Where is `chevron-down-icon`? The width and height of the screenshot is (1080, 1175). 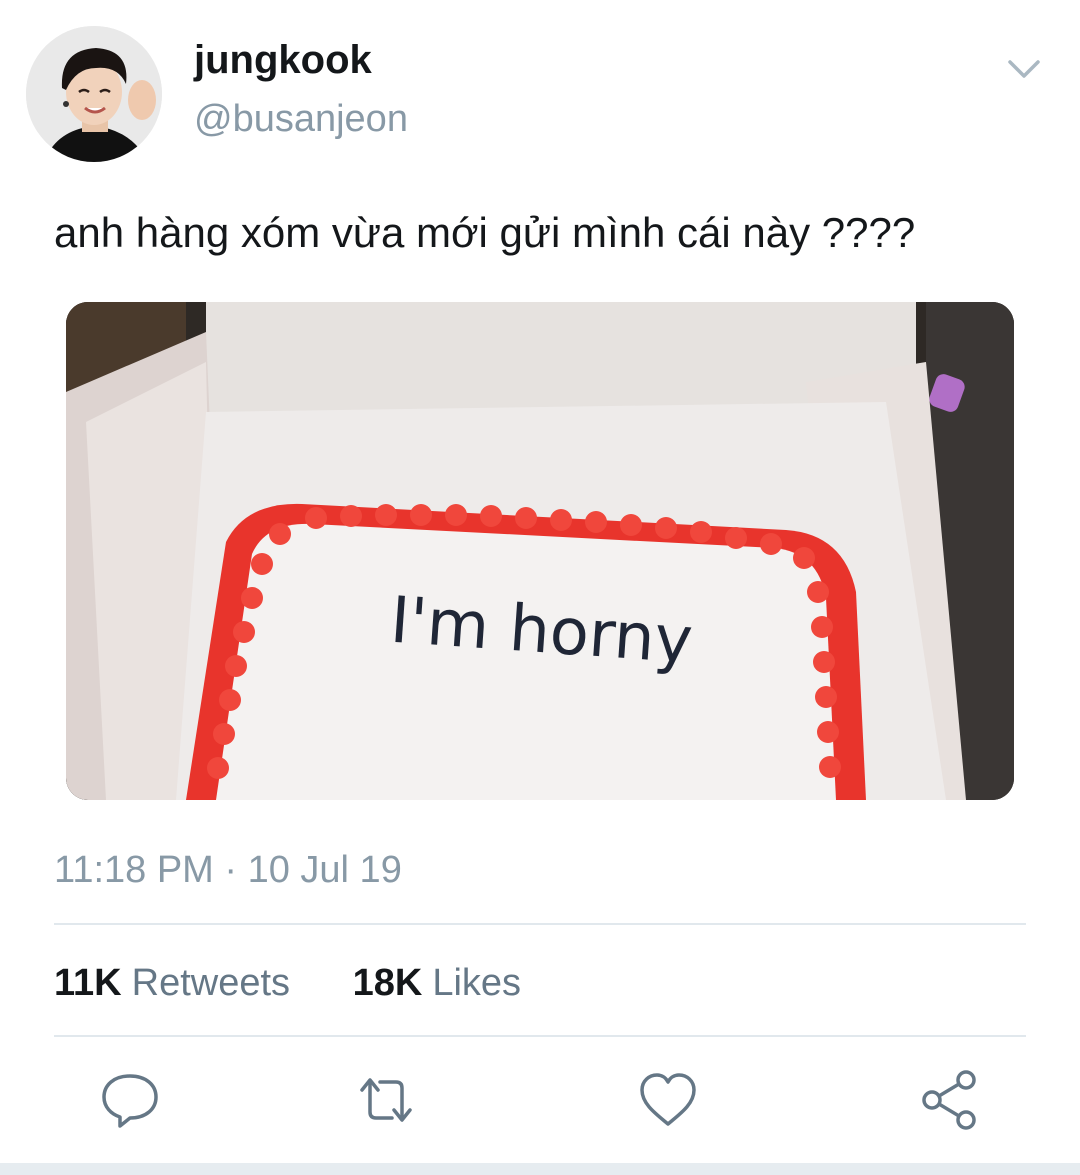 chevron-down-icon is located at coordinates (1024, 69).